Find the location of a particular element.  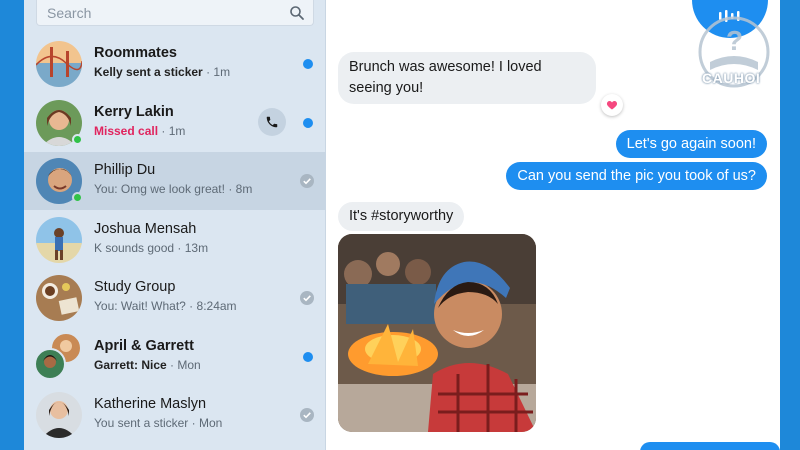

message-bubble-incoming: It's #storyworthy is located at coordinates (401, 216).